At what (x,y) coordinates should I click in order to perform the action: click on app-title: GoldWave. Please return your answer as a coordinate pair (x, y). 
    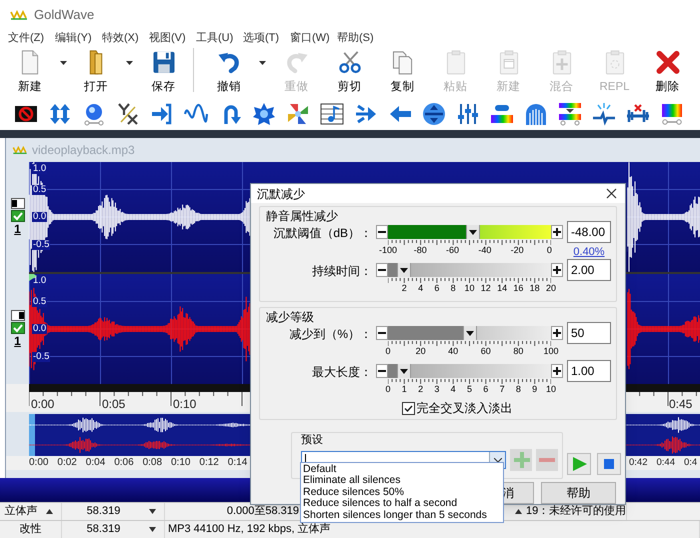
    Looking at the image, I should click on (64, 15).